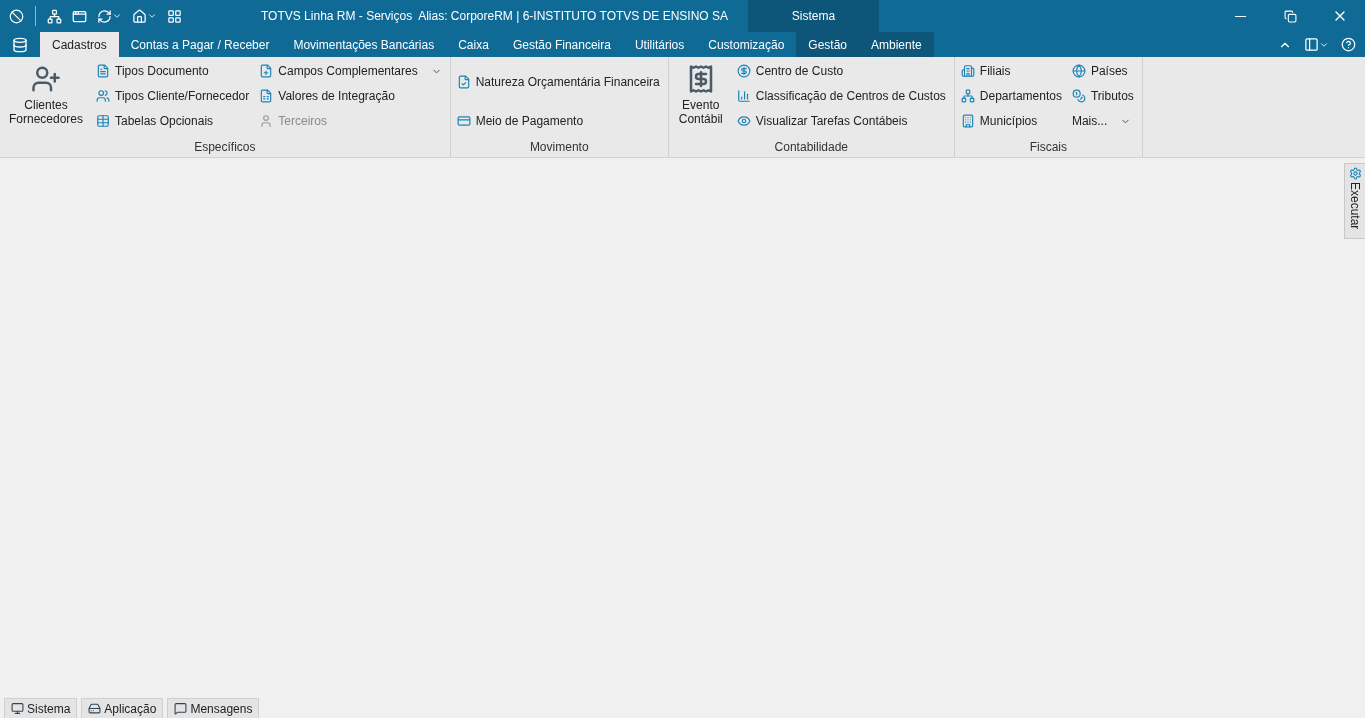 This screenshot has width=1365, height=718. I want to click on context-tab-header: Sistema, so click(813, 16).